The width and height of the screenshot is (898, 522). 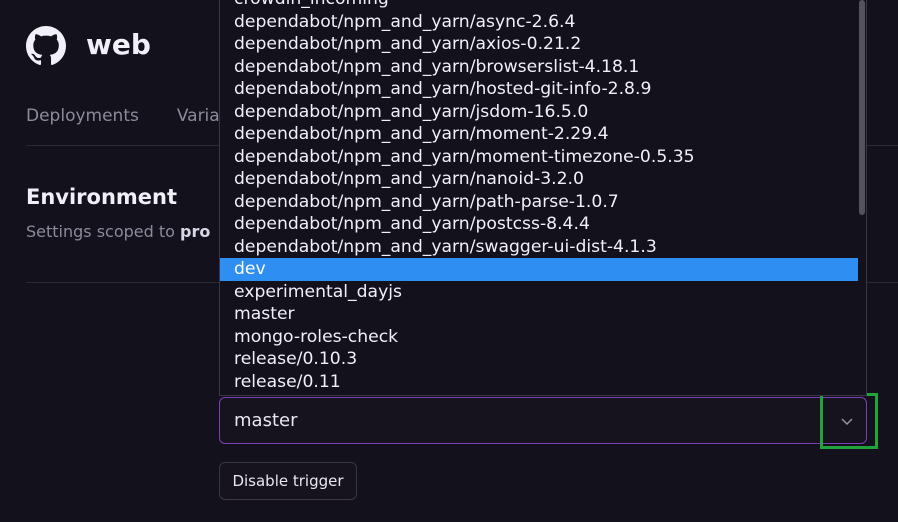 What do you see at coordinates (849, 421) in the screenshot?
I see `highlight-box` at bounding box center [849, 421].